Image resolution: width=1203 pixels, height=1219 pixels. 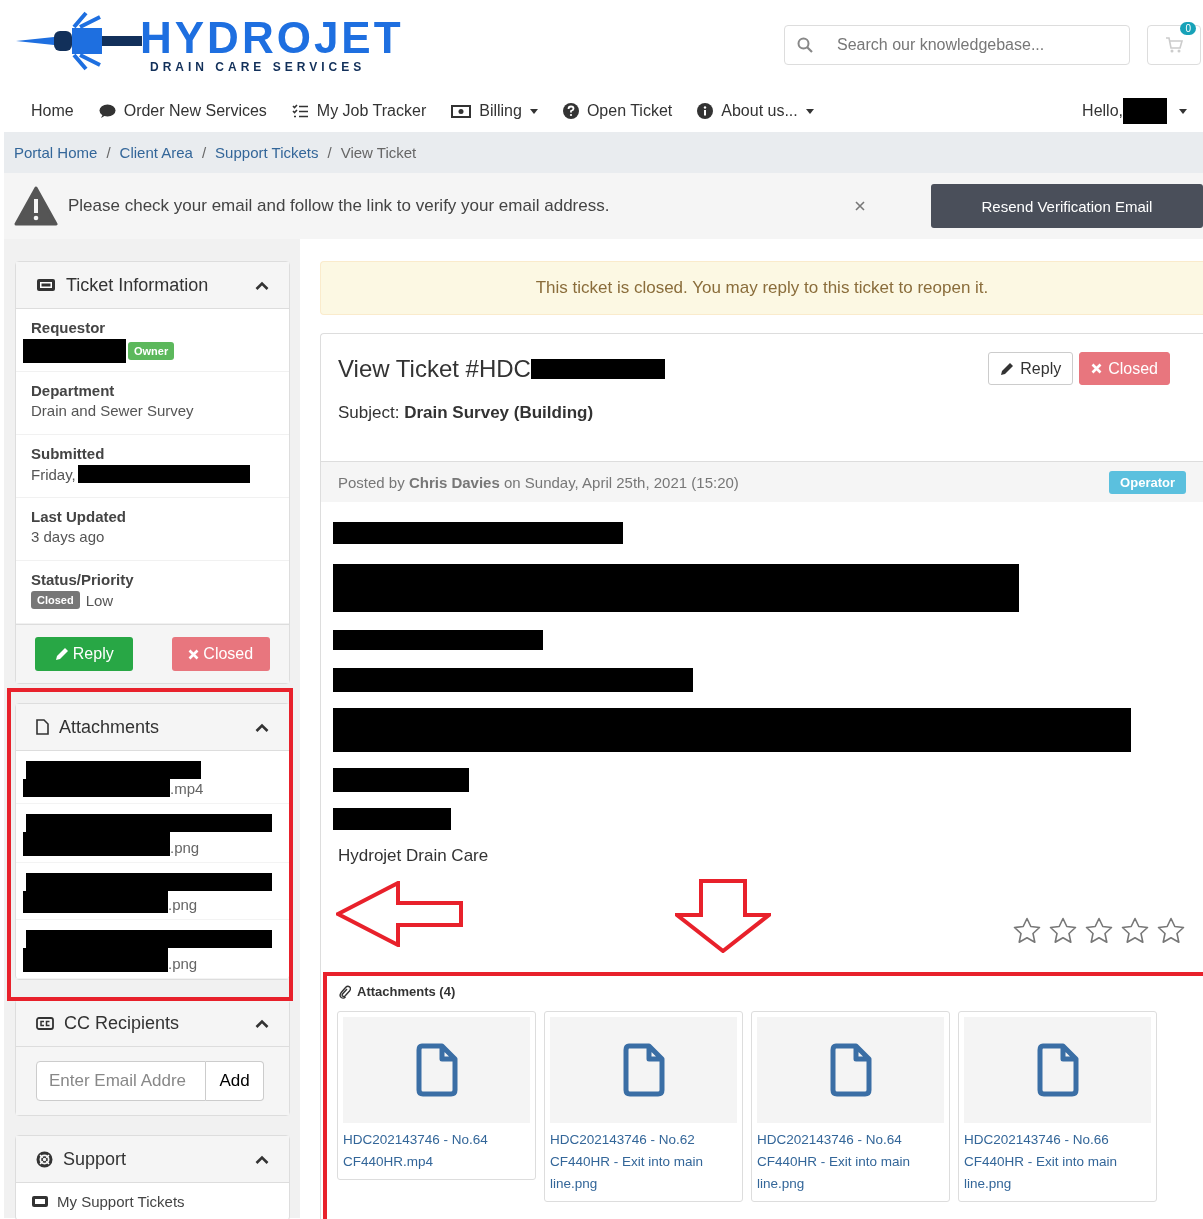 I want to click on attachment-tile: HDC202143746 - No.66 CF440HR - Exit into main line.png, so click(x=1057, y=1106).